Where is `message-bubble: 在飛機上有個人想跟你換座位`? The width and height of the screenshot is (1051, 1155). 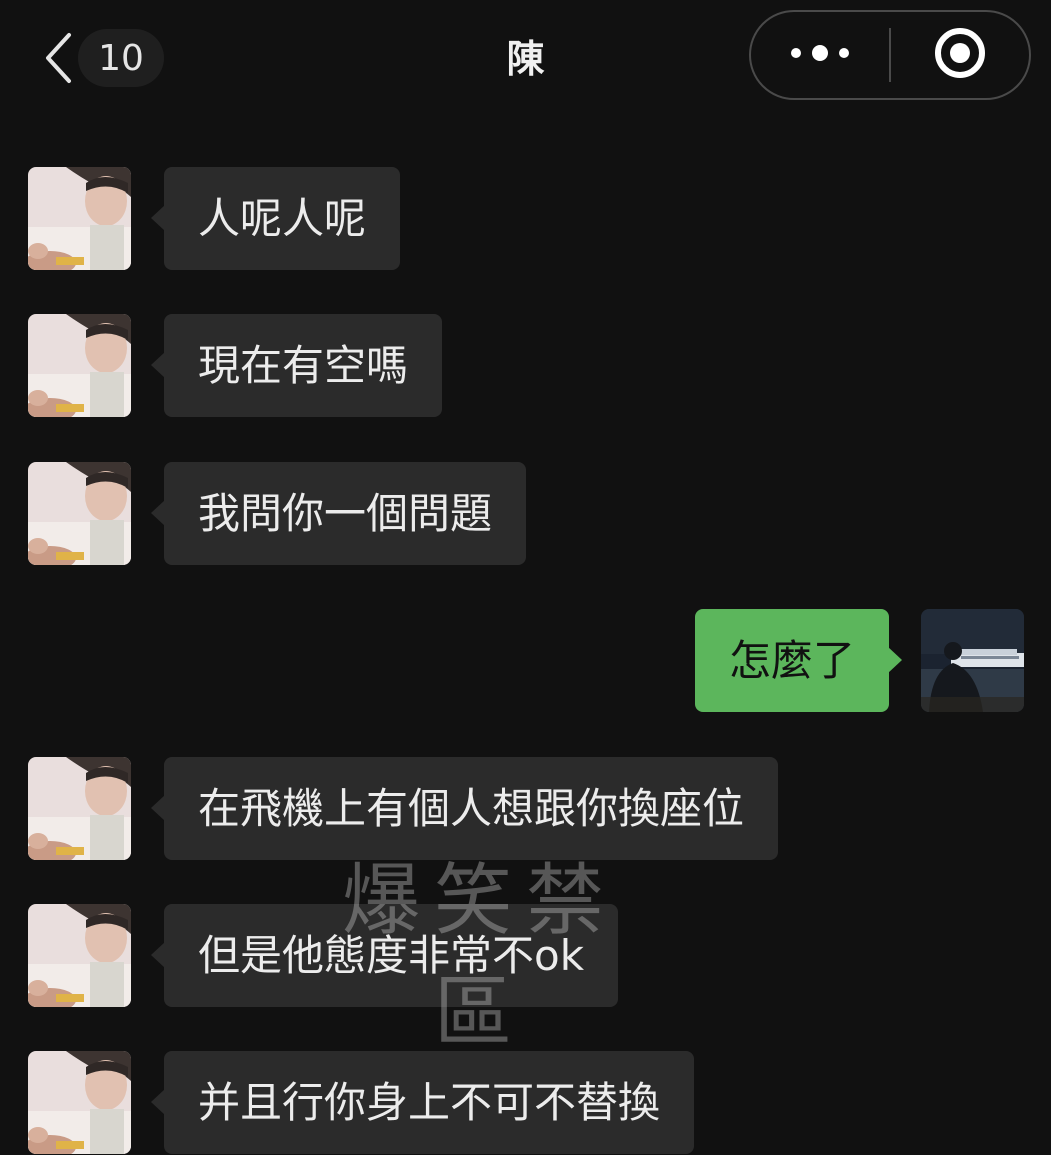 message-bubble: 在飛機上有個人想跟你換座位 is located at coordinates (464, 808).